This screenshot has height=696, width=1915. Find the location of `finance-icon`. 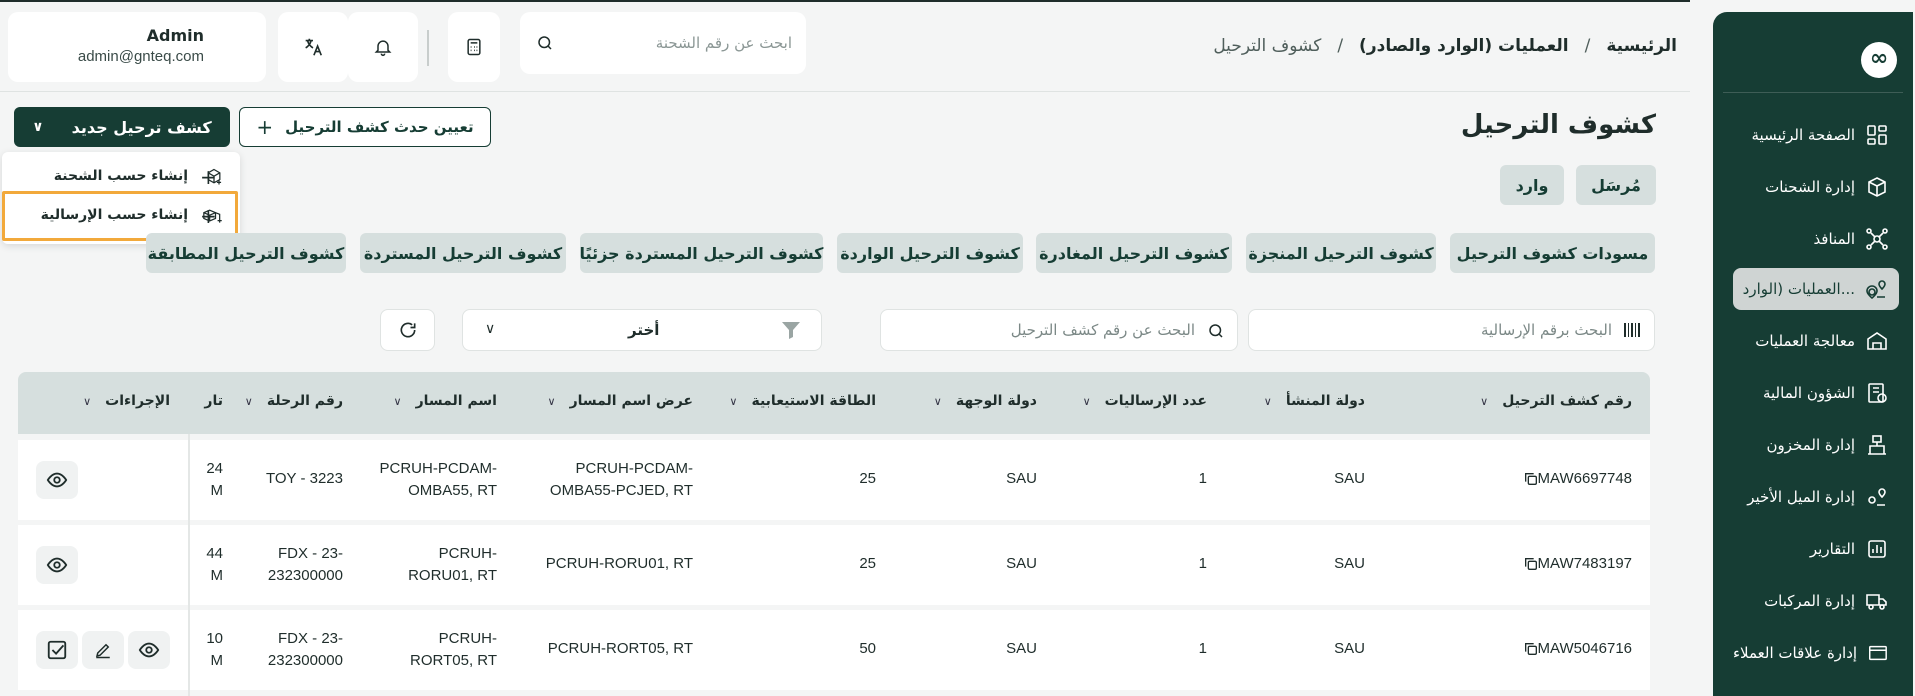

finance-icon is located at coordinates (1877, 393).